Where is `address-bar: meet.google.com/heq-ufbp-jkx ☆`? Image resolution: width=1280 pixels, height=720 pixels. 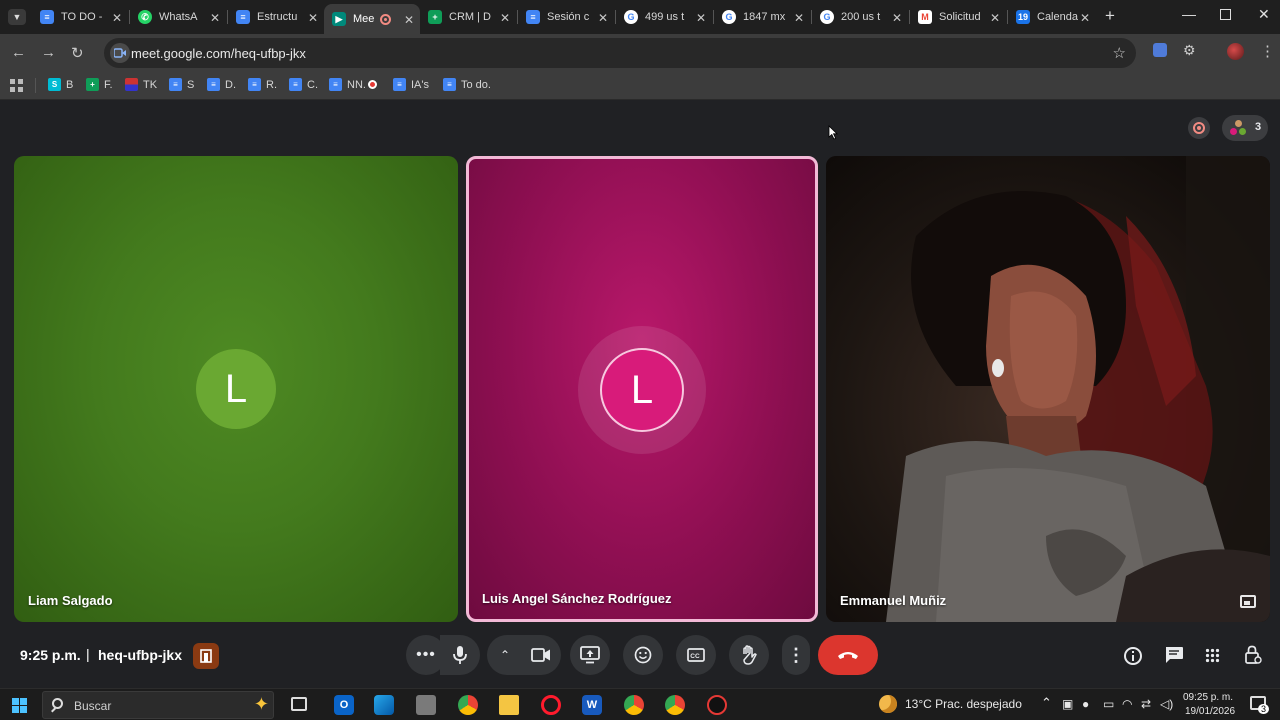
address-bar: meet.google.com/heq-ufbp-jkx ☆ is located at coordinates (620, 53).